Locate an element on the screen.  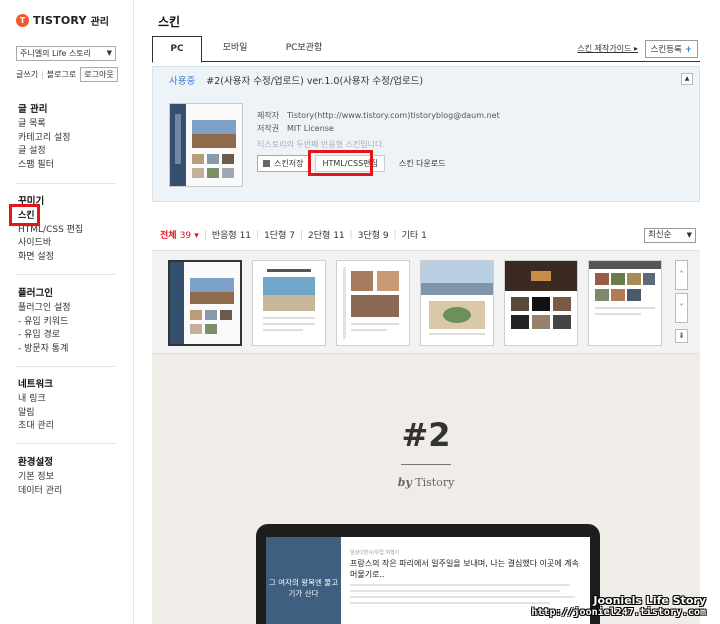
preview-byline: by Tistory is located at coordinates (426, 482).